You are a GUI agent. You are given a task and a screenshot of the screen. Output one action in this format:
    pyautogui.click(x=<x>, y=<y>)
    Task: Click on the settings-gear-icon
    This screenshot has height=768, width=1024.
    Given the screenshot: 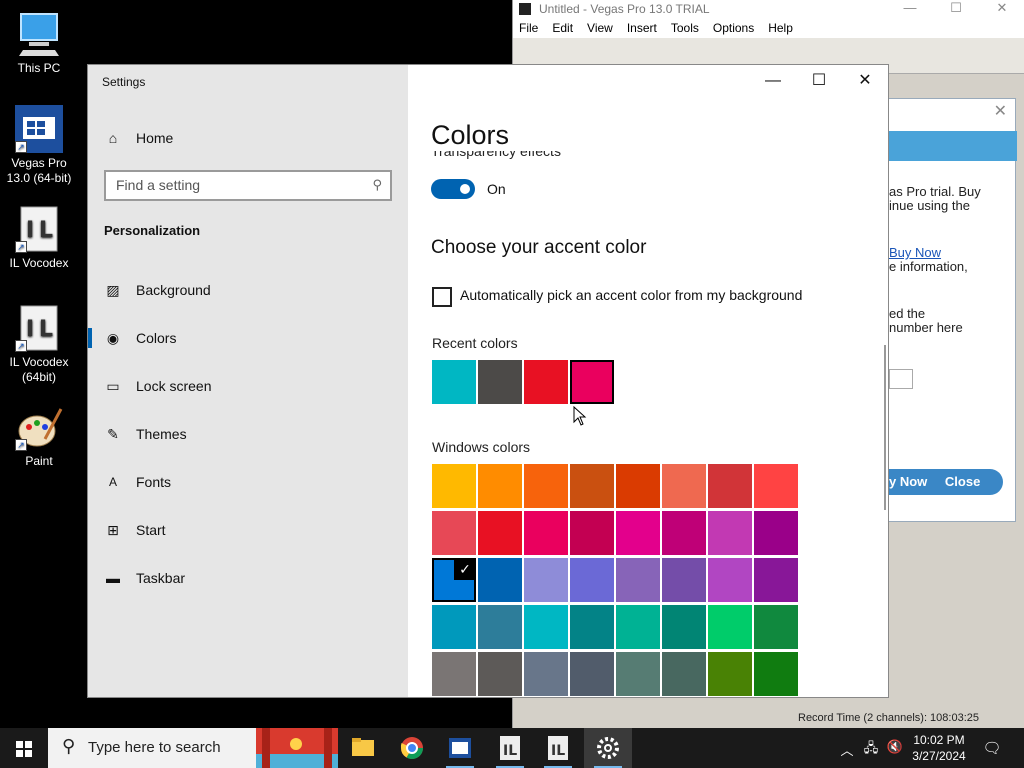 What is the action you would take?
    pyautogui.click(x=608, y=748)
    